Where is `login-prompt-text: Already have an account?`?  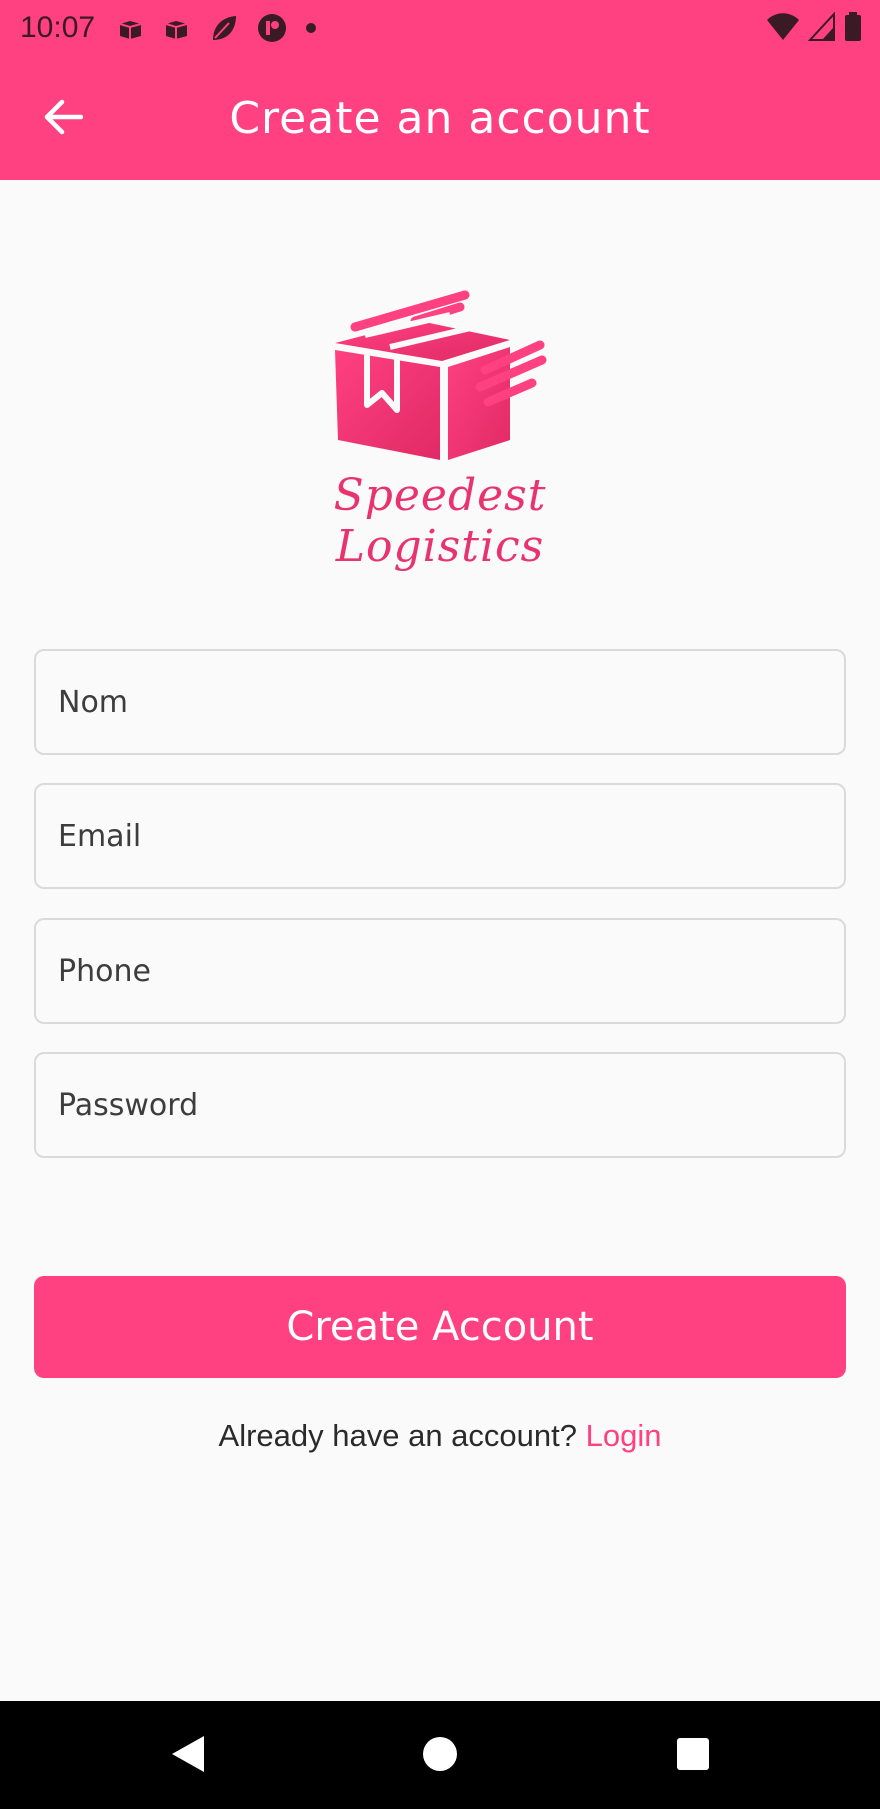 login-prompt-text: Already have an account? is located at coordinates (397, 1435).